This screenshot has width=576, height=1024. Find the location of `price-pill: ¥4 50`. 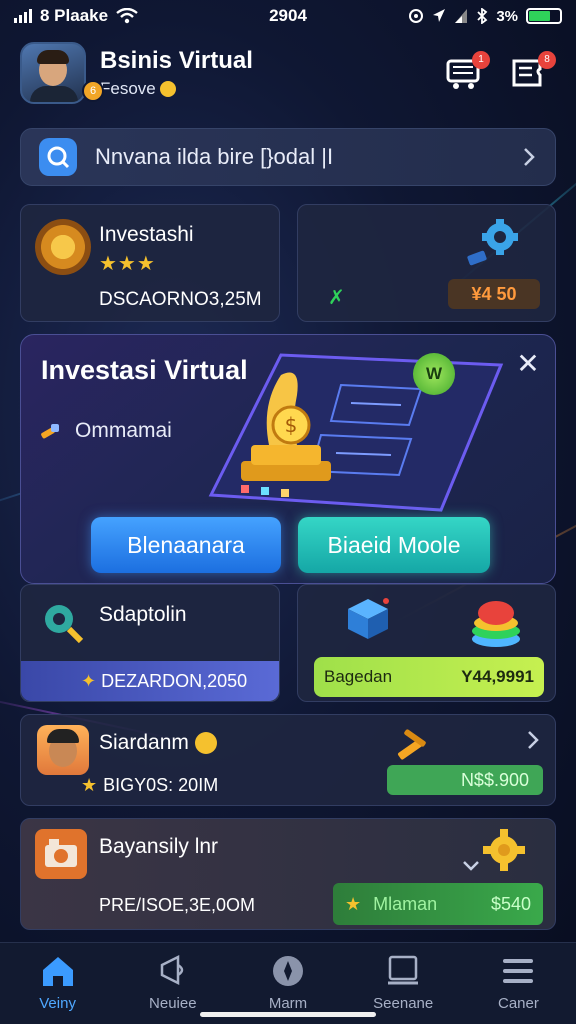

price-pill: ¥4 50 is located at coordinates (494, 294).